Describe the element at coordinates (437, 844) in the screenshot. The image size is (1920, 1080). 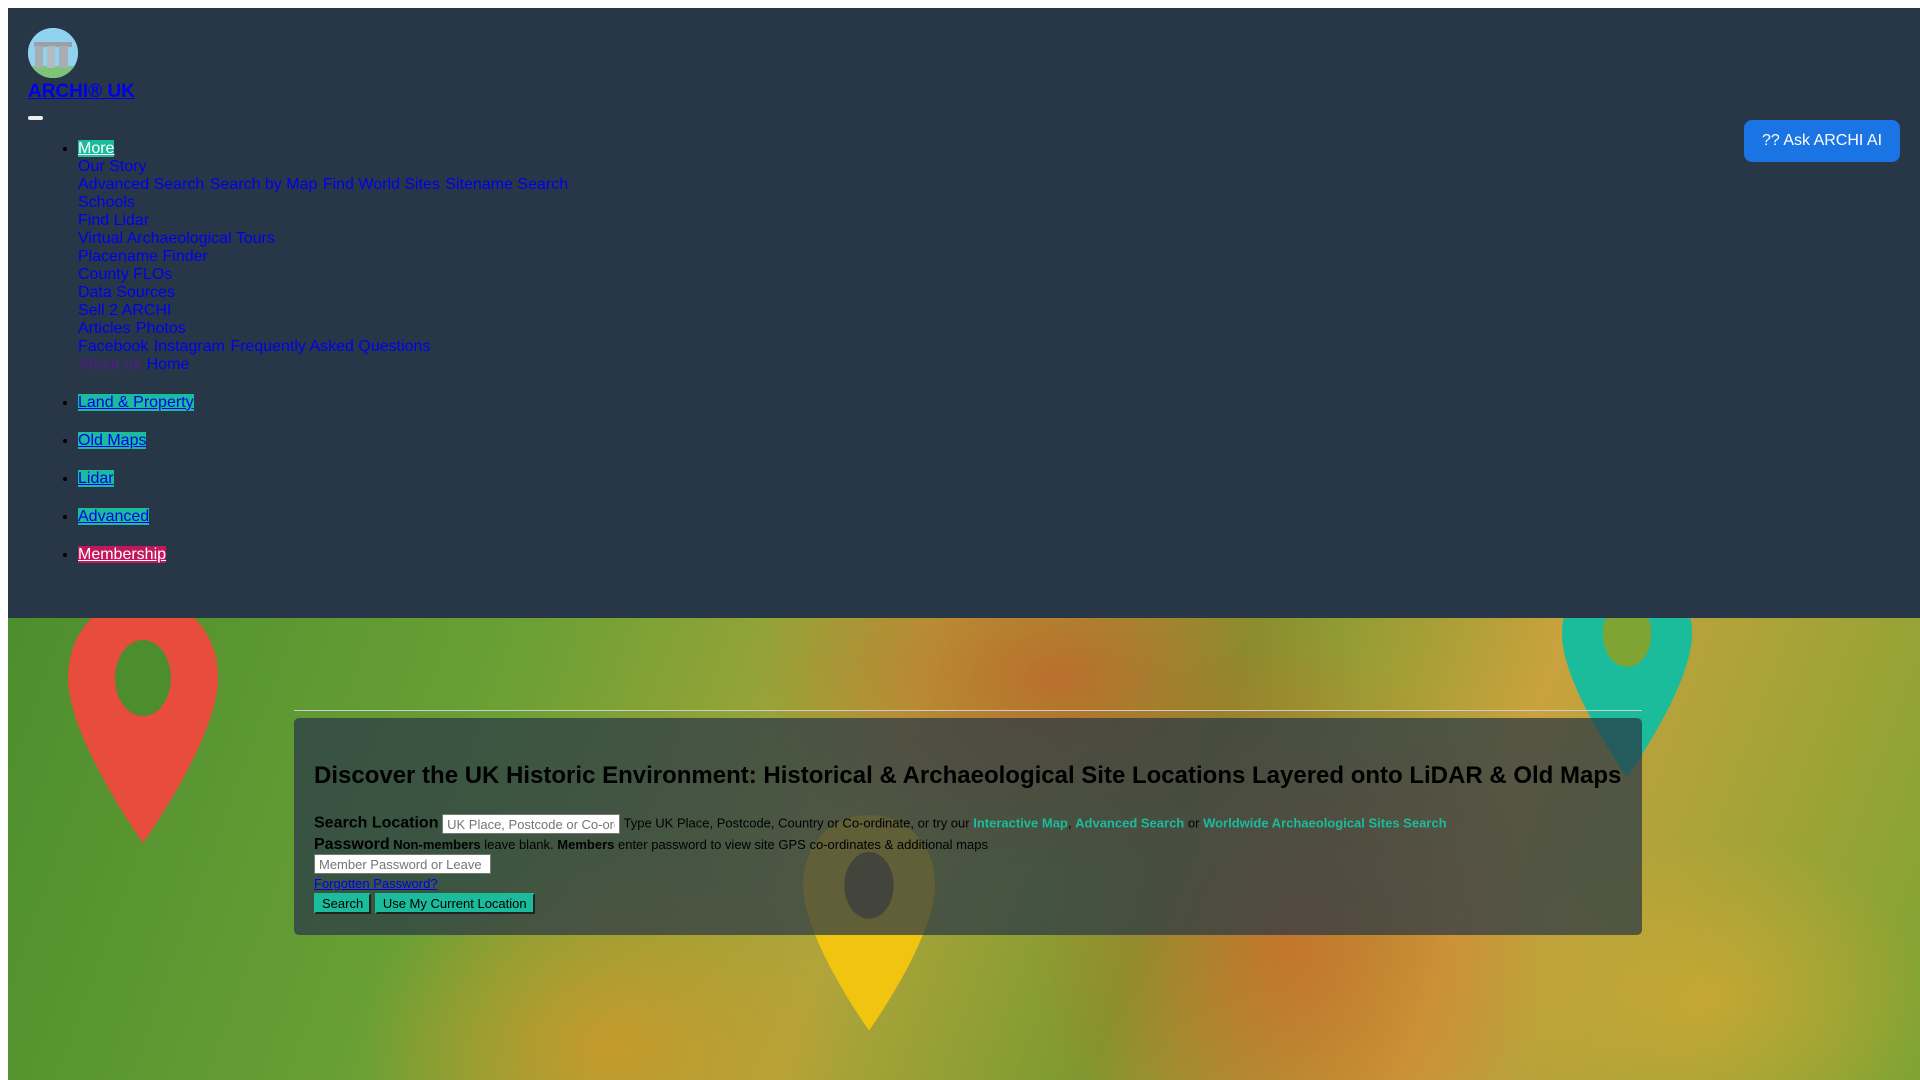
I see `non-members-label: Non-members` at that location.